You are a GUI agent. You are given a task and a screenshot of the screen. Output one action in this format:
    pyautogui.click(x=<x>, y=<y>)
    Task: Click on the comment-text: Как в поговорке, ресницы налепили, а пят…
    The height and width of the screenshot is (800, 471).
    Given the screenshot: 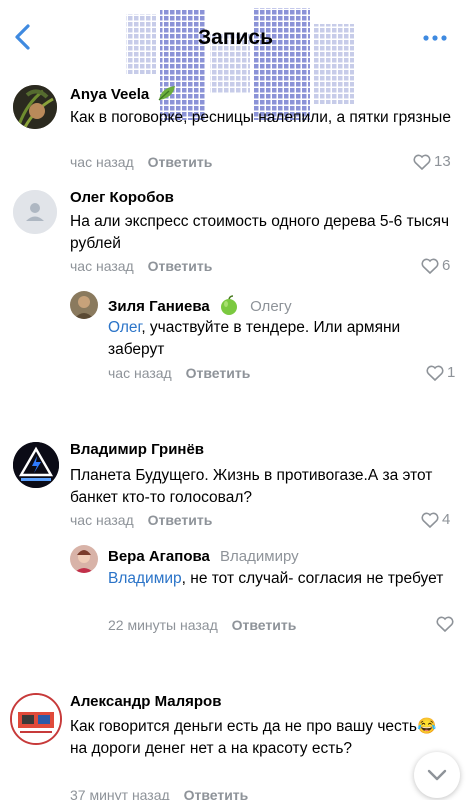 What is the action you would take?
    pyautogui.click(x=260, y=117)
    